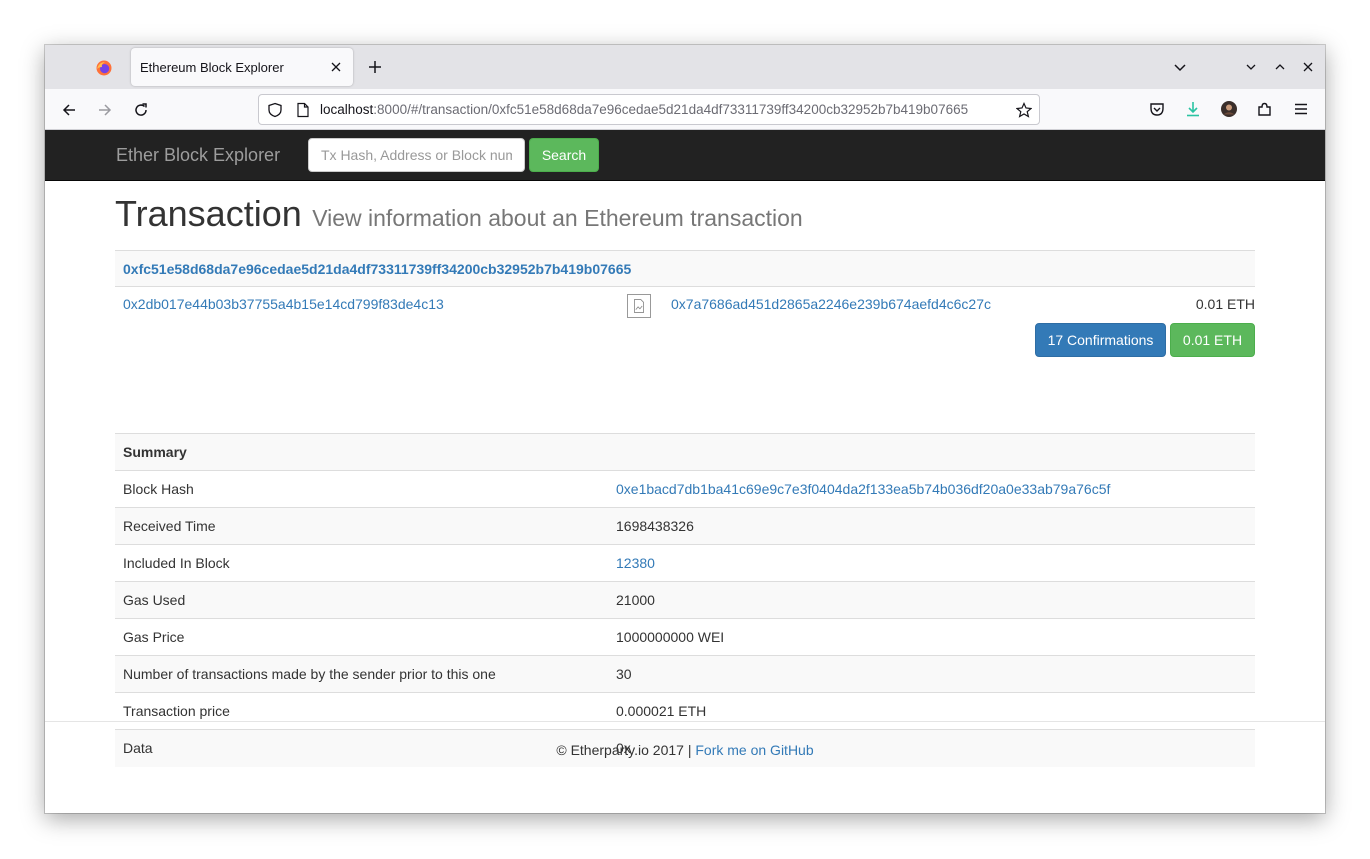  What do you see at coordinates (931, 674) in the screenshot?
I see `row-value: 30` at bounding box center [931, 674].